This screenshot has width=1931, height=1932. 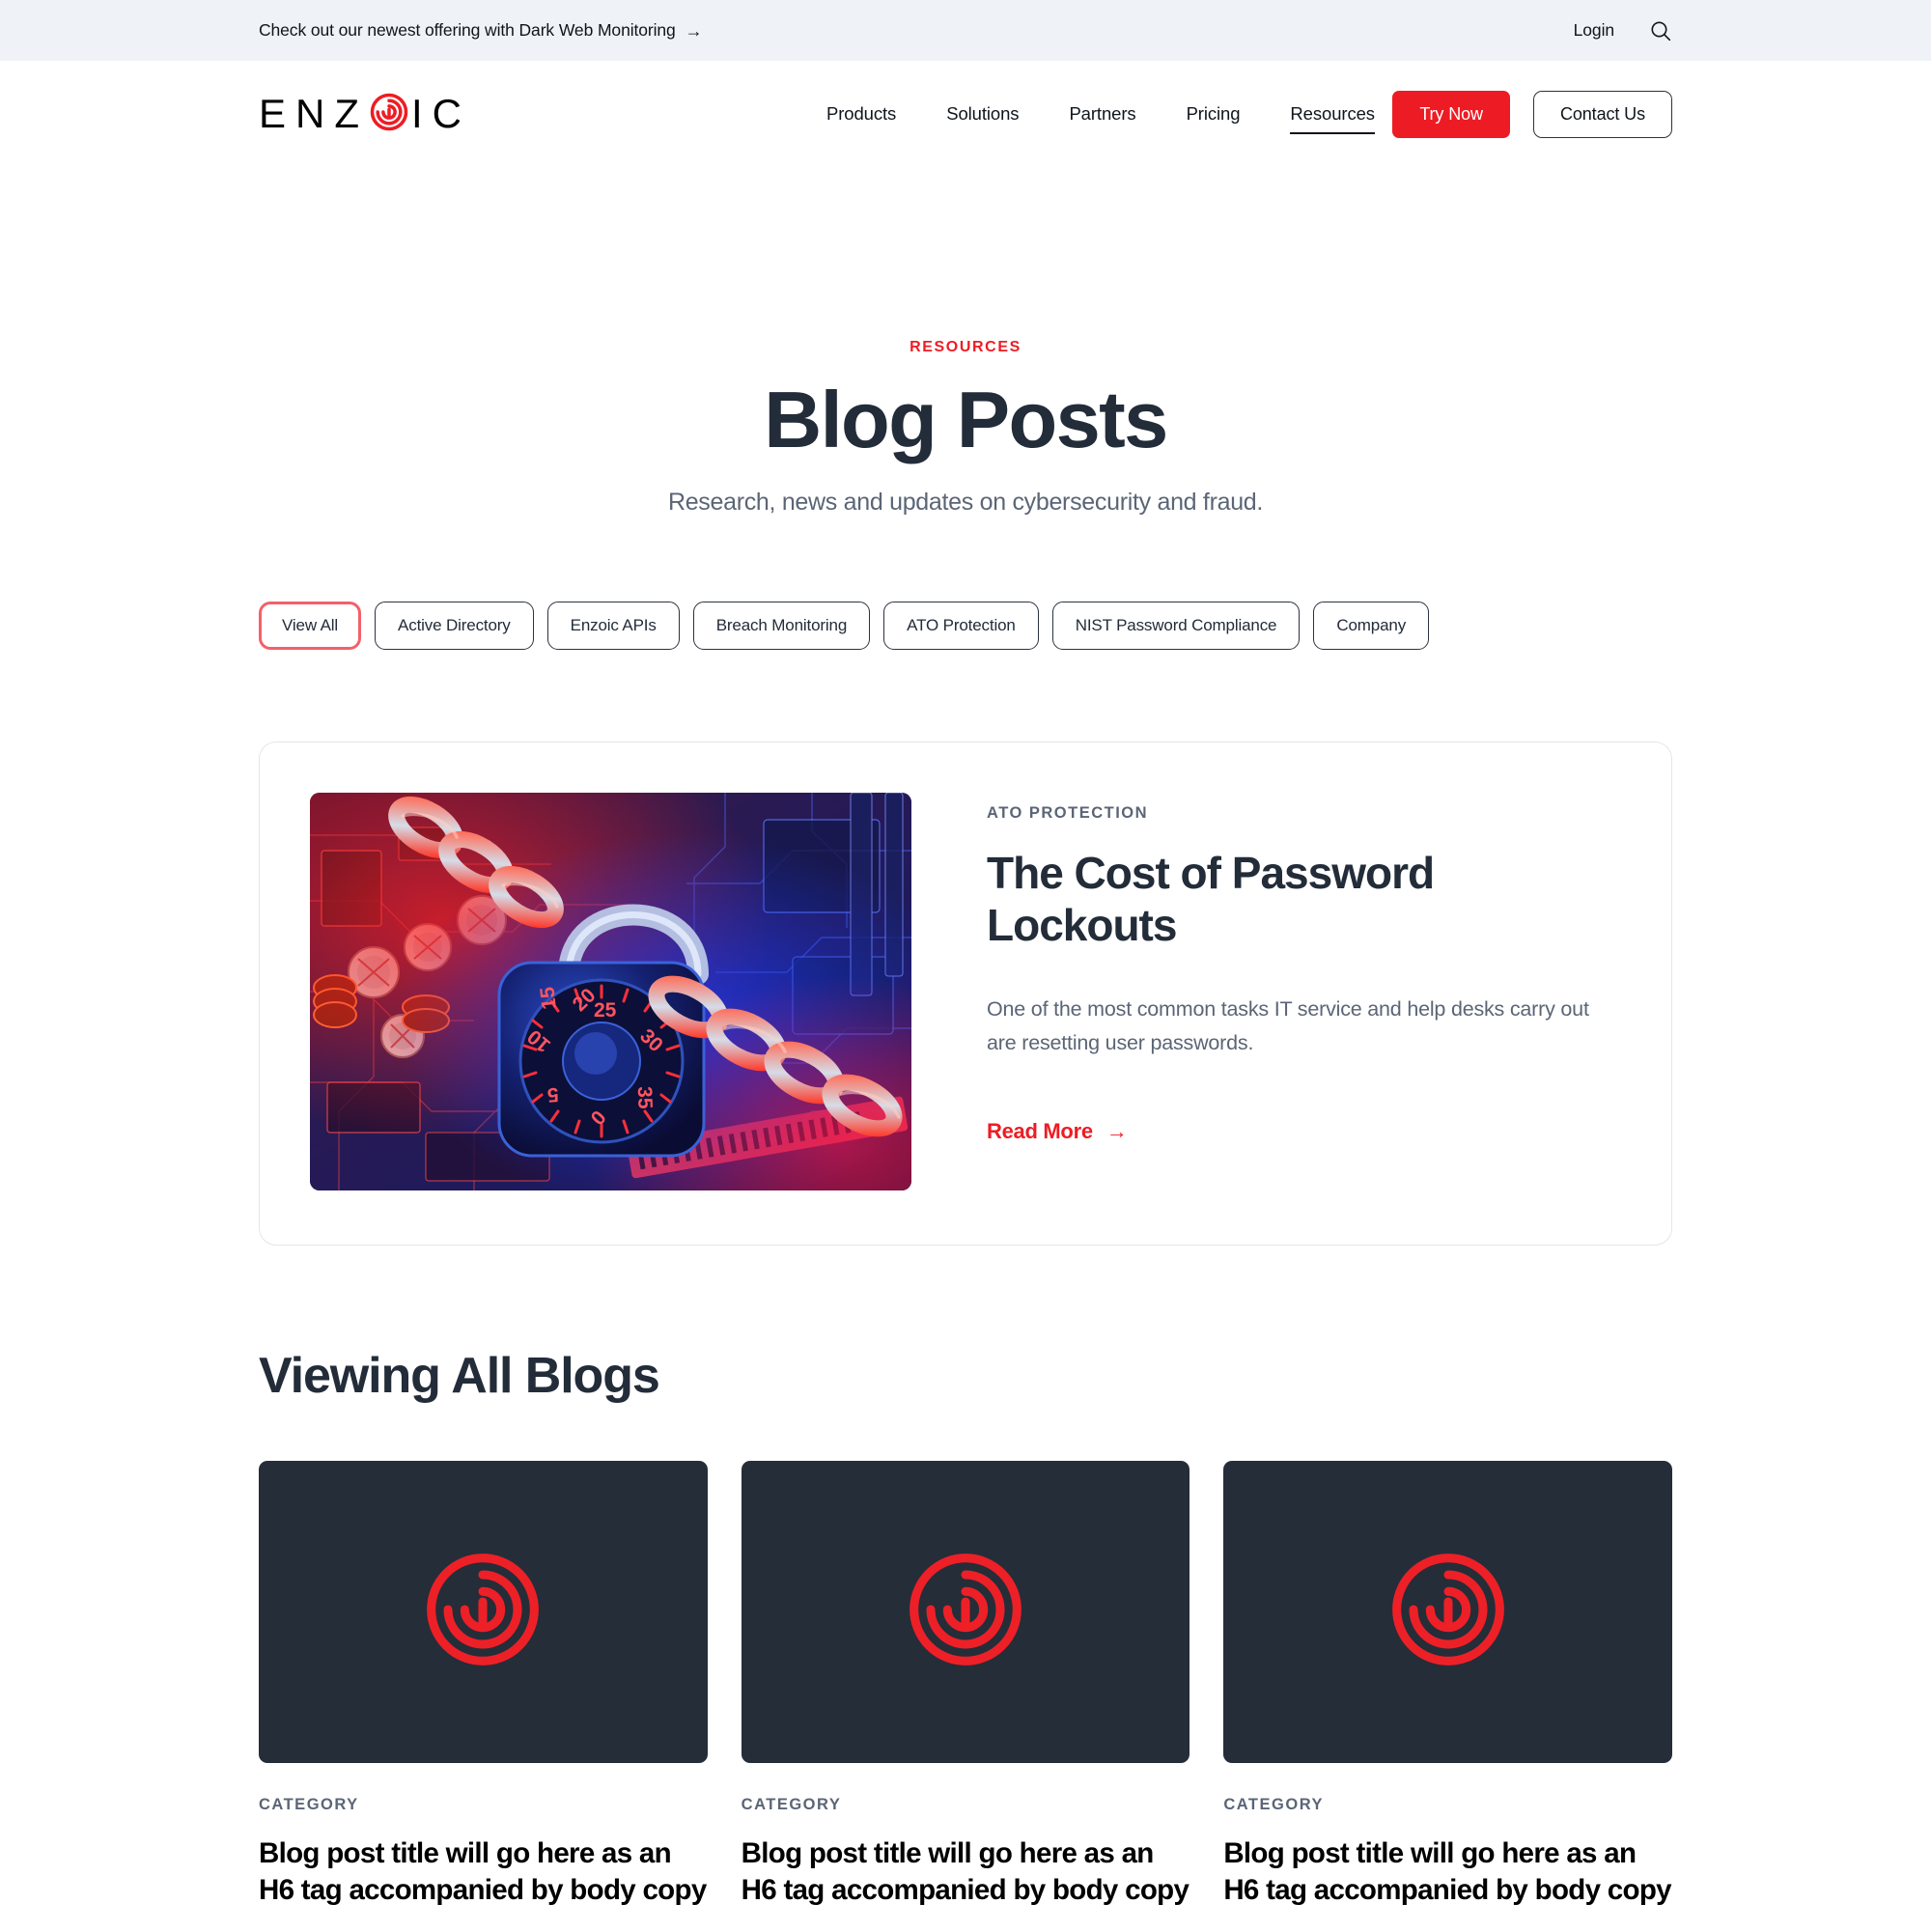 I want to click on featured-post-category: ATO PROTECTION, so click(x=1068, y=814).